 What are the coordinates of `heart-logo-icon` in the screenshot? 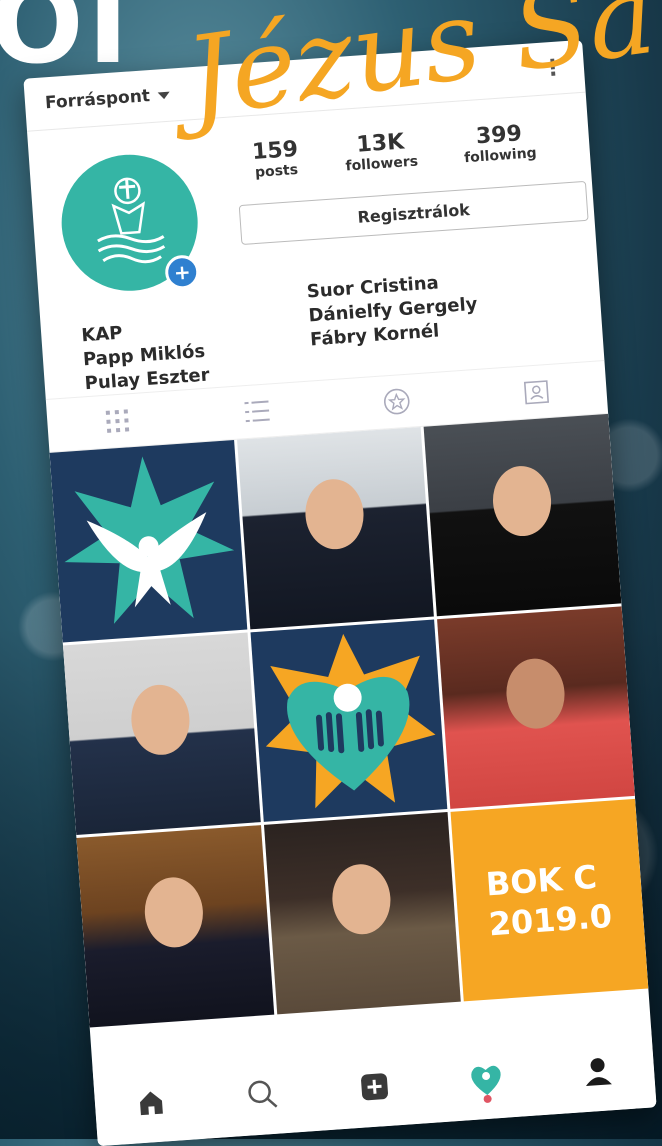 It's located at (486, 1079).